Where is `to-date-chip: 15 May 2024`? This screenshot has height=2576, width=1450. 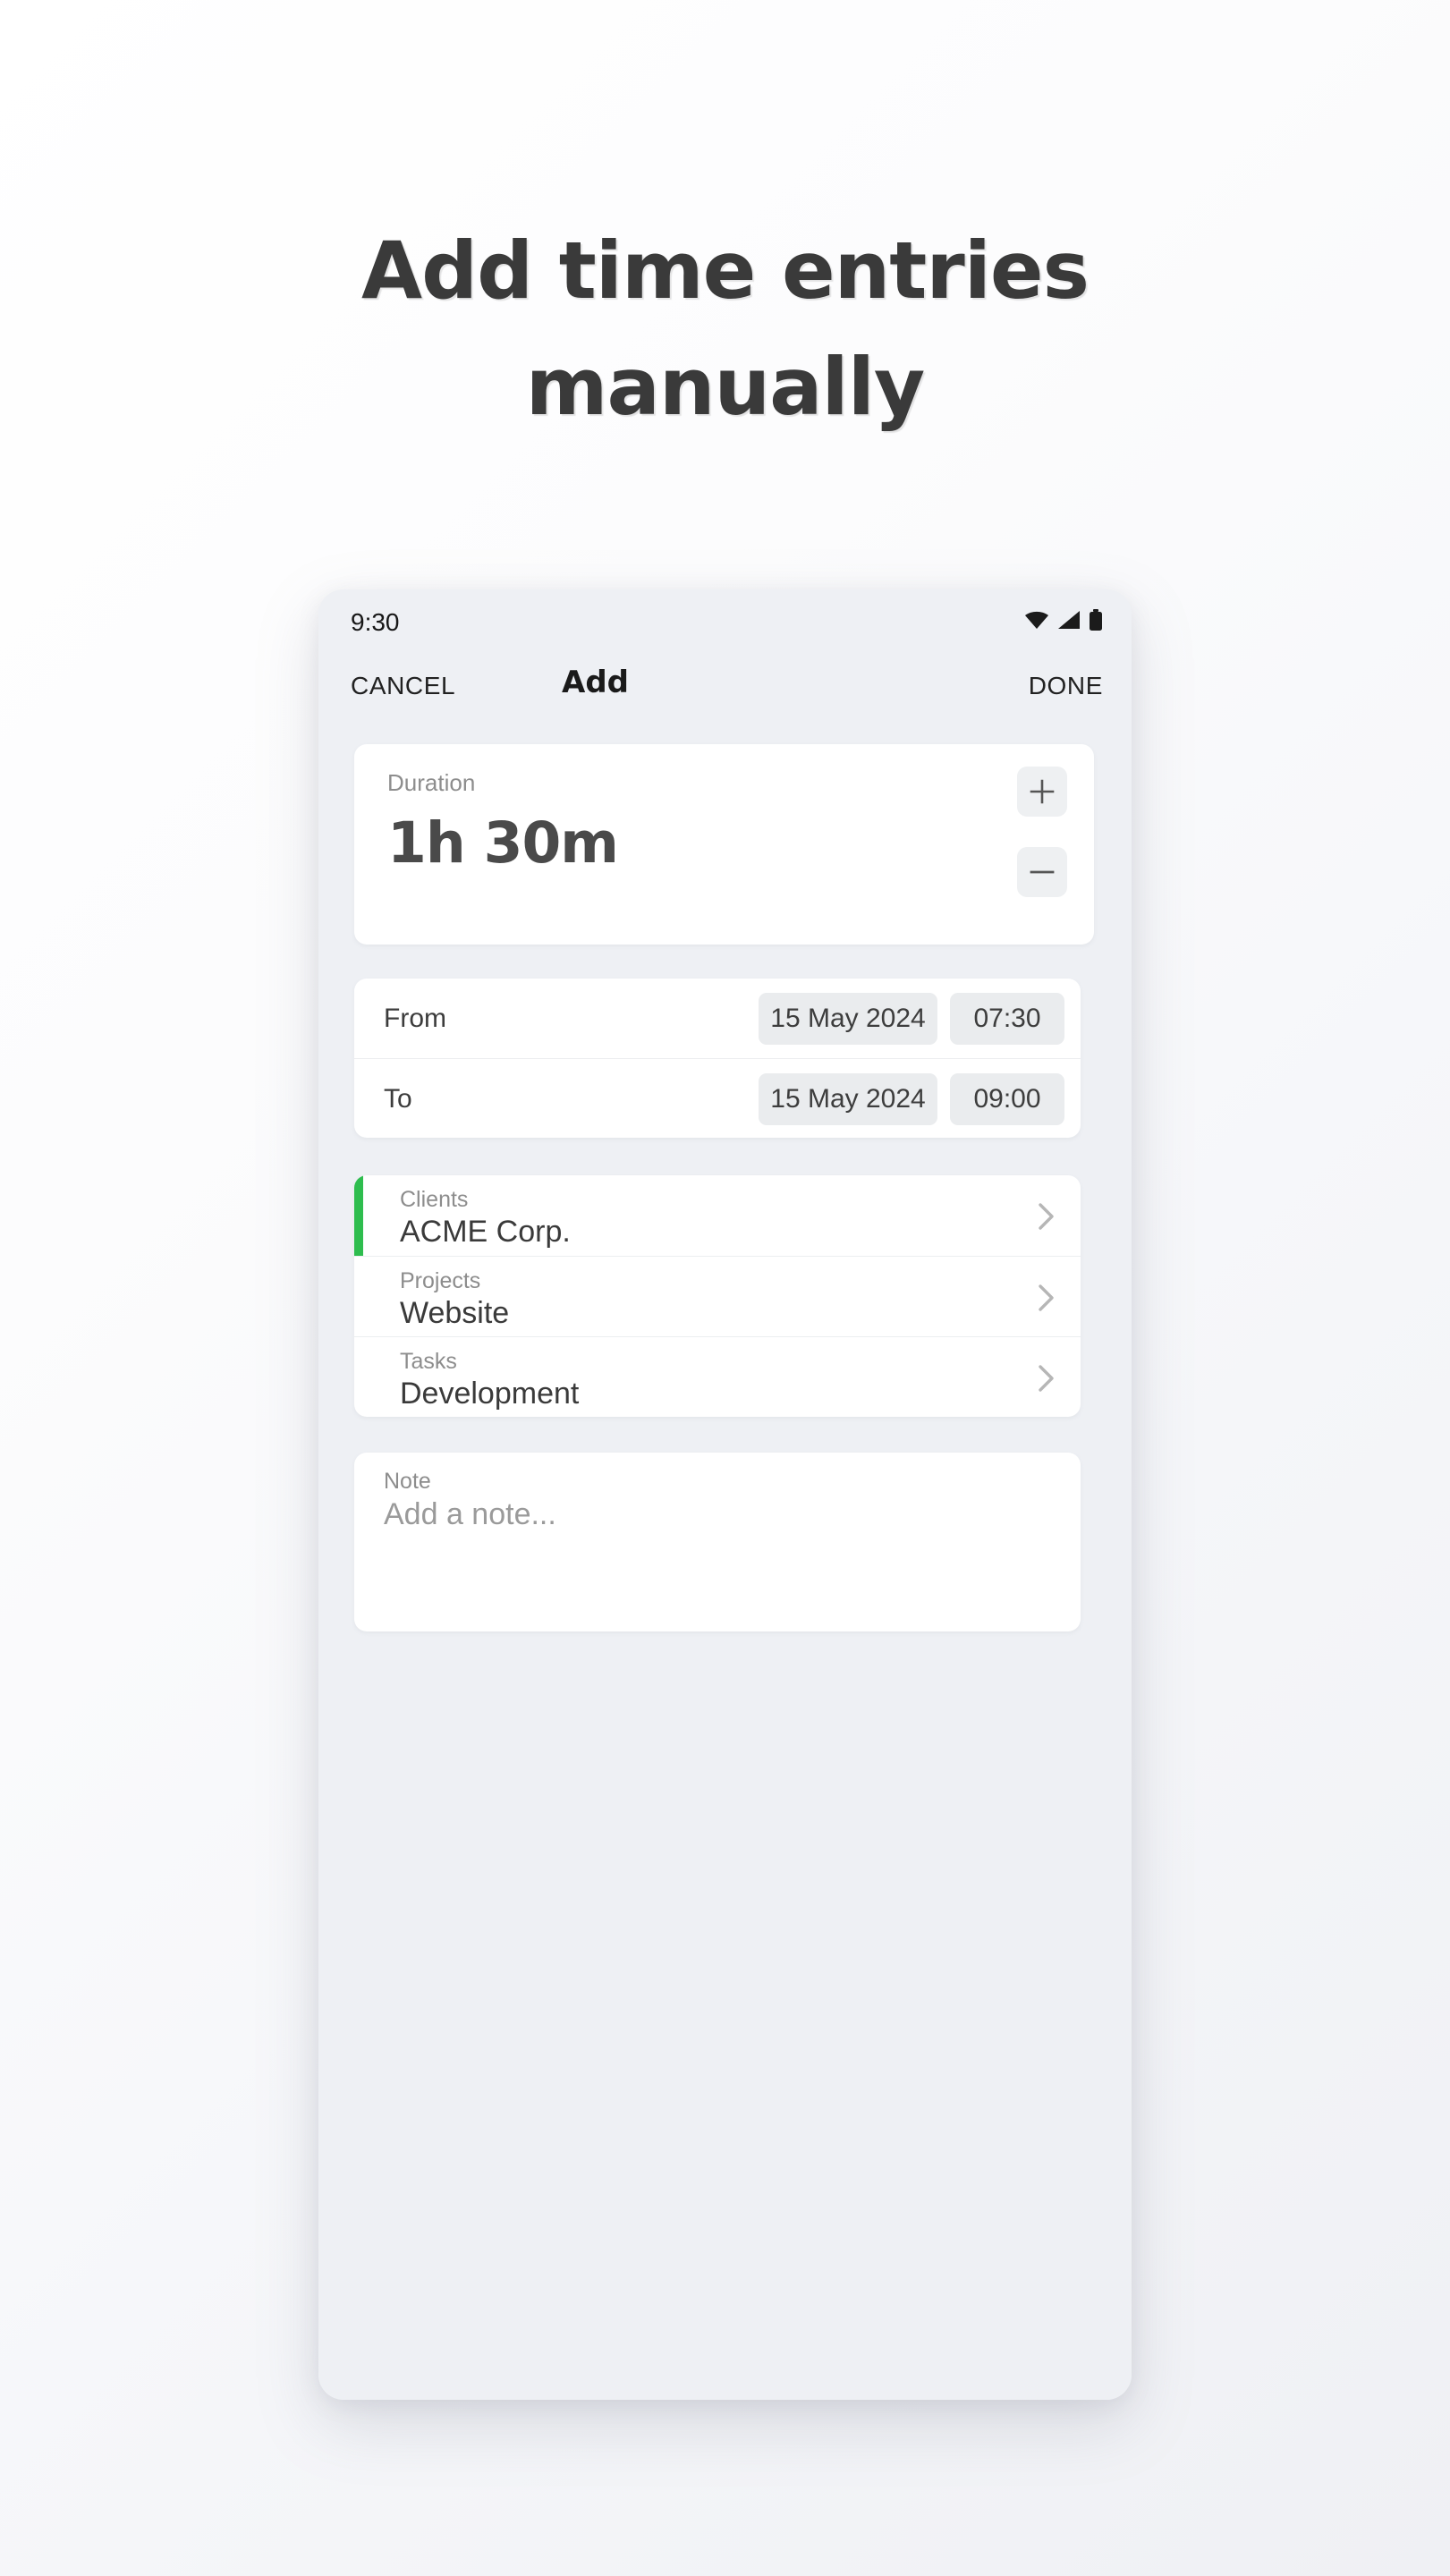 to-date-chip: 15 May 2024 is located at coordinates (848, 1099).